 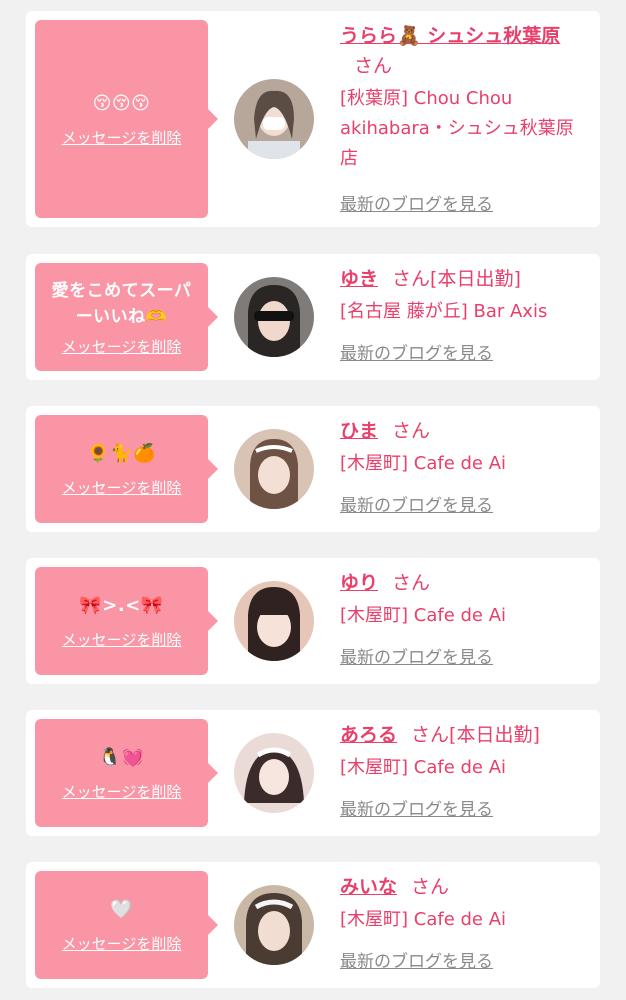 What do you see at coordinates (450, 36) in the screenshot?
I see `cast-name-link: うらら🧸 シュシュ秋葉原` at bounding box center [450, 36].